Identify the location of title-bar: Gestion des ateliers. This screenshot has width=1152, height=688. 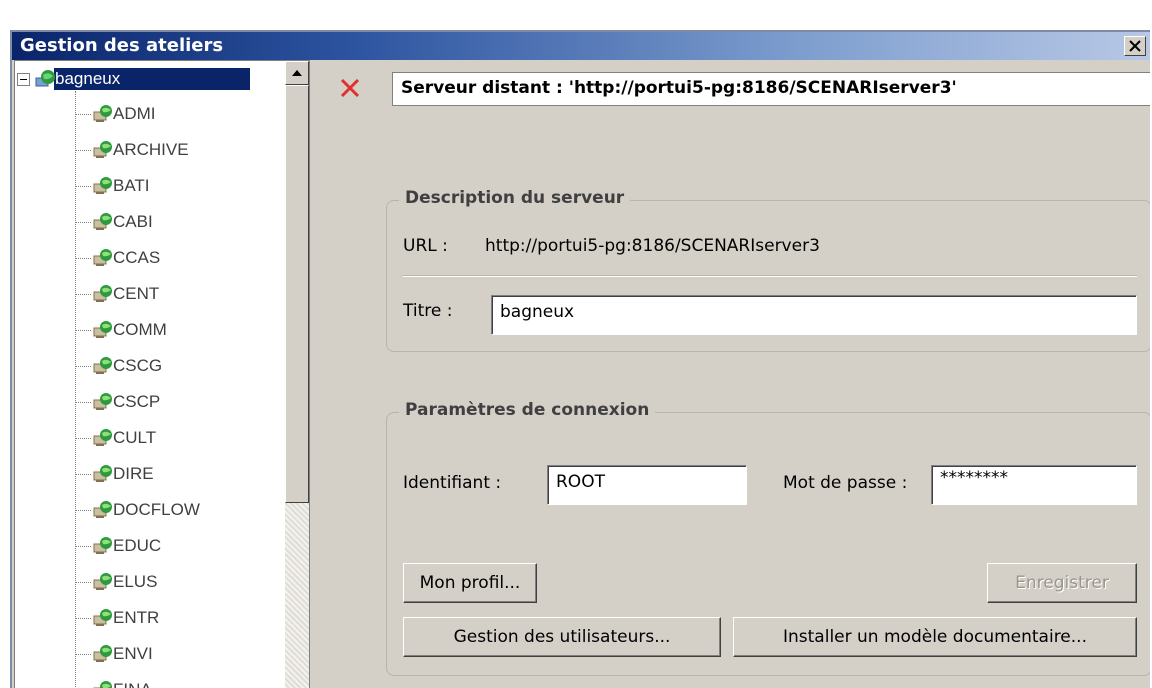
(581, 46).